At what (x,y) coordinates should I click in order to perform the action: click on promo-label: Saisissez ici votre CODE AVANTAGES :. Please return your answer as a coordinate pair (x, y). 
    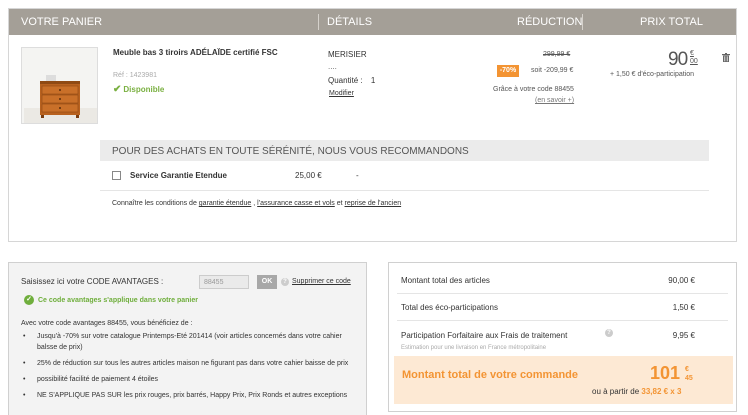
    Looking at the image, I should click on (92, 281).